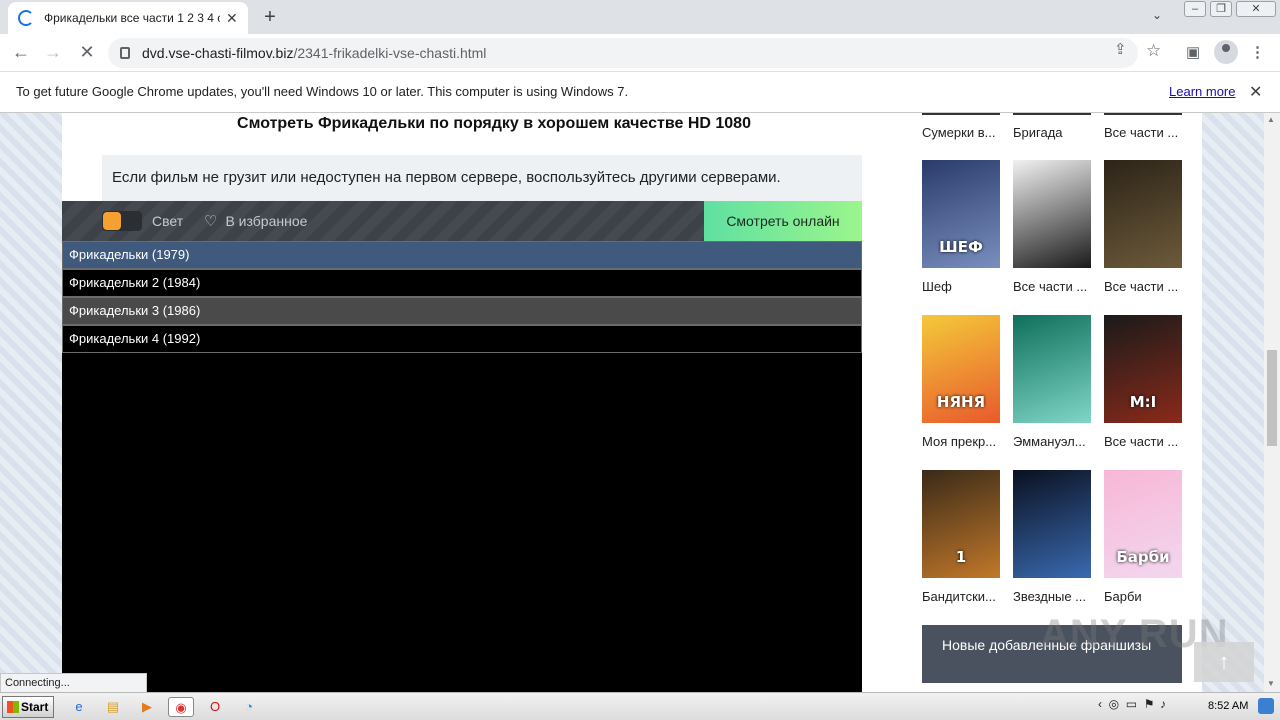 This screenshot has width=1280, height=720. Describe the element at coordinates (1143, 524) in the screenshot. I see `movie-poster: Барби` at that location.